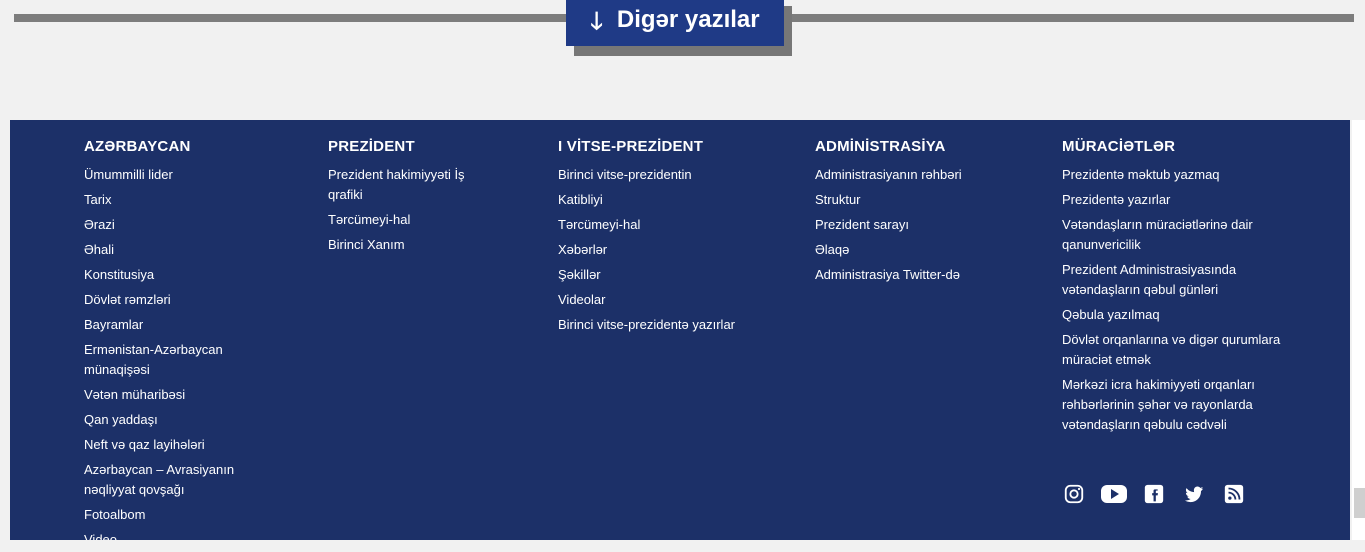 Image resolution: width=1365 pixels, height=552 pixels. Describe the element at coordinates (1234, 494) in the screenshot. I see `rss-icon` at that location.